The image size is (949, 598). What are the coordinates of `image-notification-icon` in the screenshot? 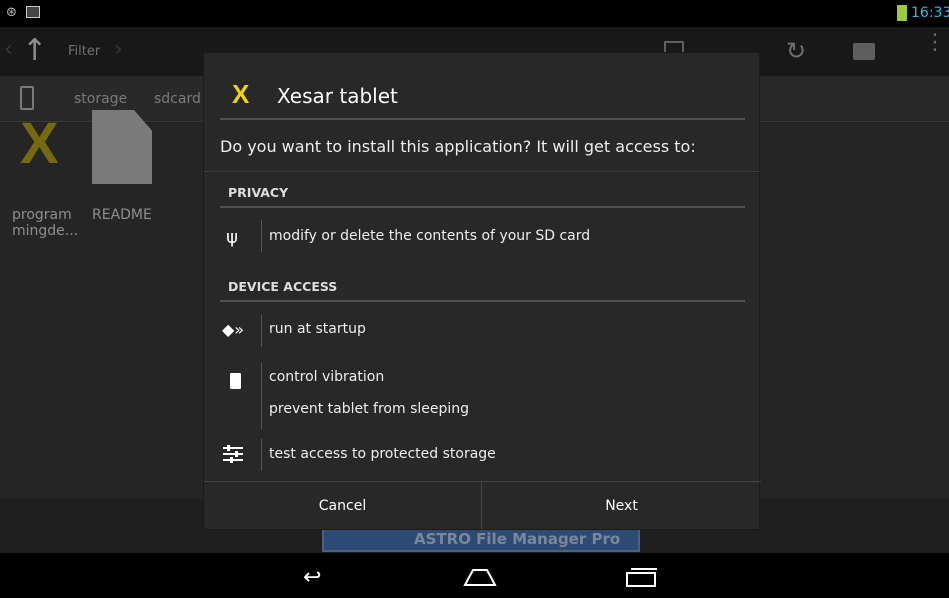 It's located at (33, 12).